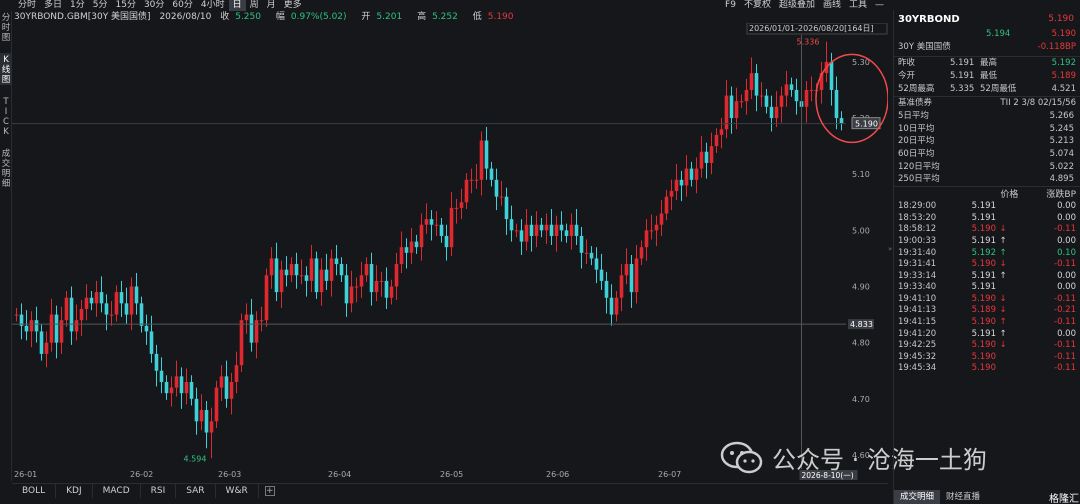 The image size is (1080, 504). I want to click on tool-1: 不复权, so click(757, 5).